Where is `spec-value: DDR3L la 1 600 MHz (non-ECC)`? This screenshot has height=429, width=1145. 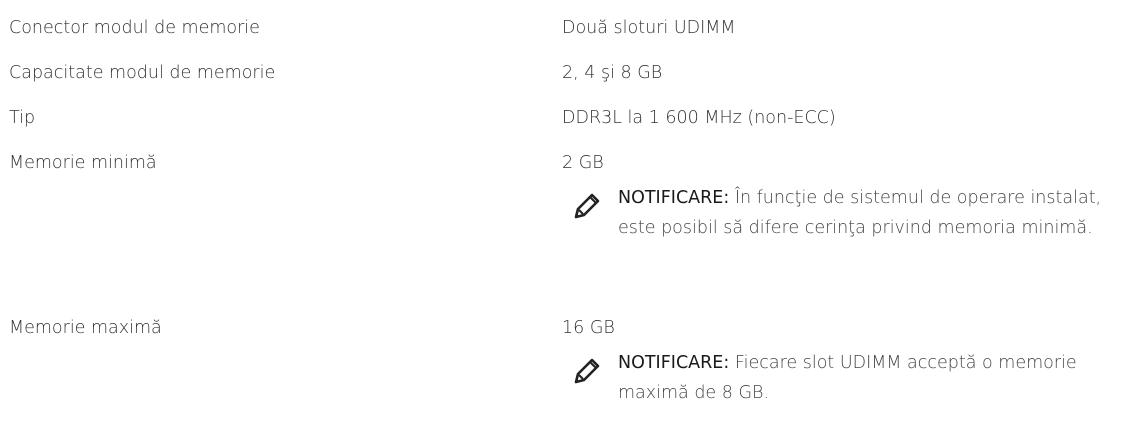
spec-value: DDR3L la 1 600 MHz (non-ECC) is located at coordinates (699, 118).